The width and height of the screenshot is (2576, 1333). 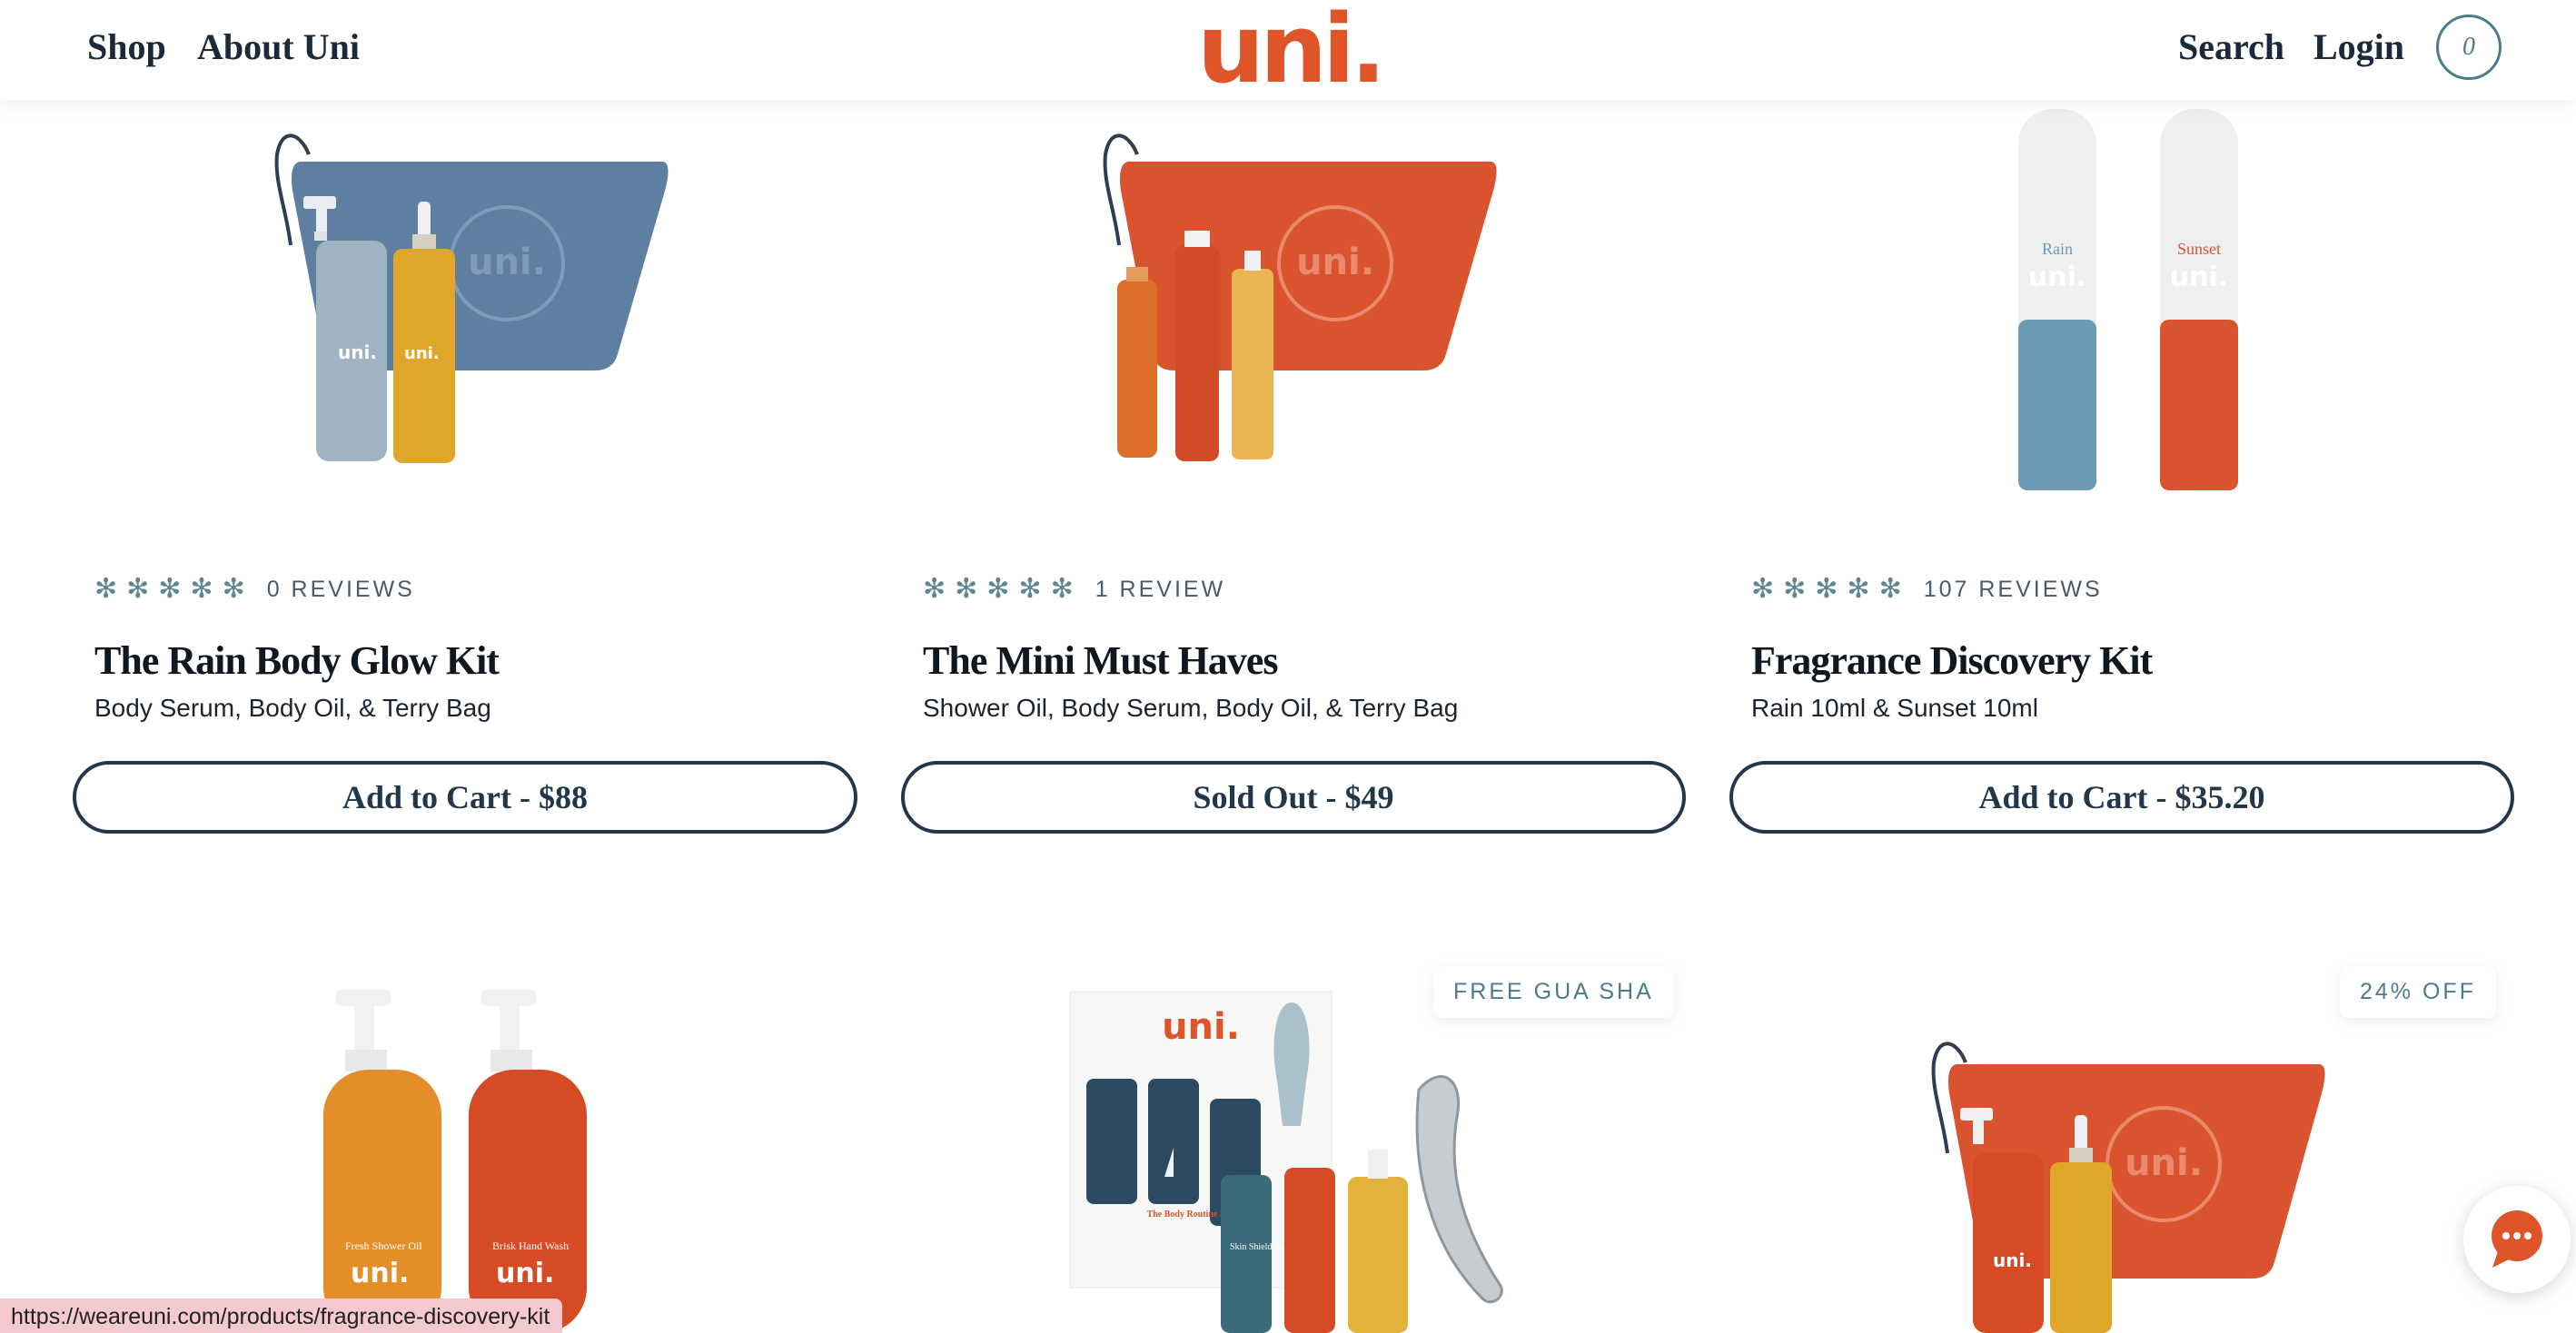 I want to click on product-title: Fragrance Discovery Kit, so click(x=1952, y=660).